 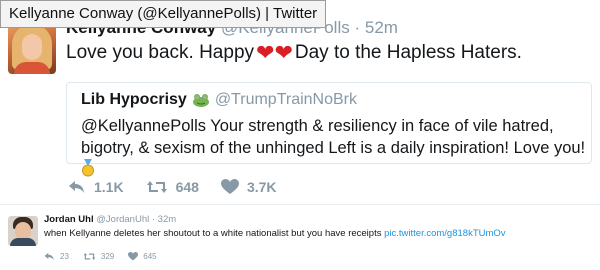 What do you see at coordinates (122, 219) in the screenshot?
I see `reply-author-handle: @JordanUhl` at bounding box center [122, 219].